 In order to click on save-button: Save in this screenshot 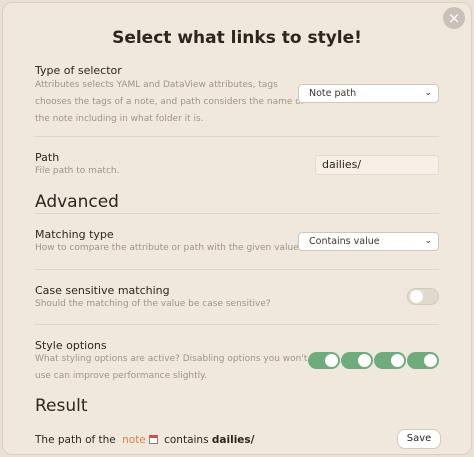, I will do `click(419, 439)`.